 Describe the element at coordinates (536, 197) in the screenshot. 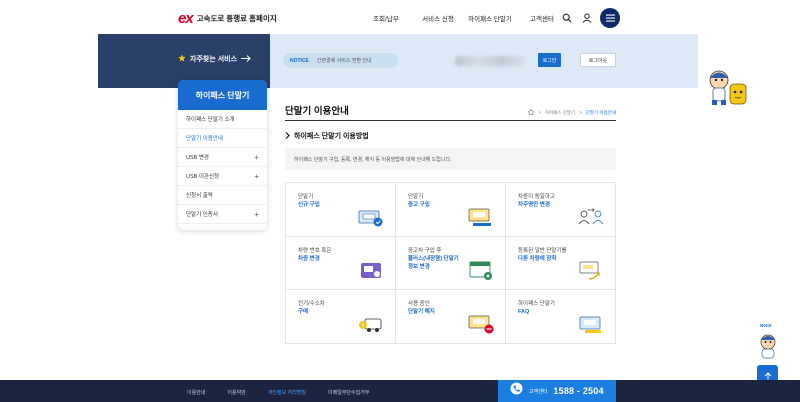

I see `card-line1: 차종이 동일하고` at that location.